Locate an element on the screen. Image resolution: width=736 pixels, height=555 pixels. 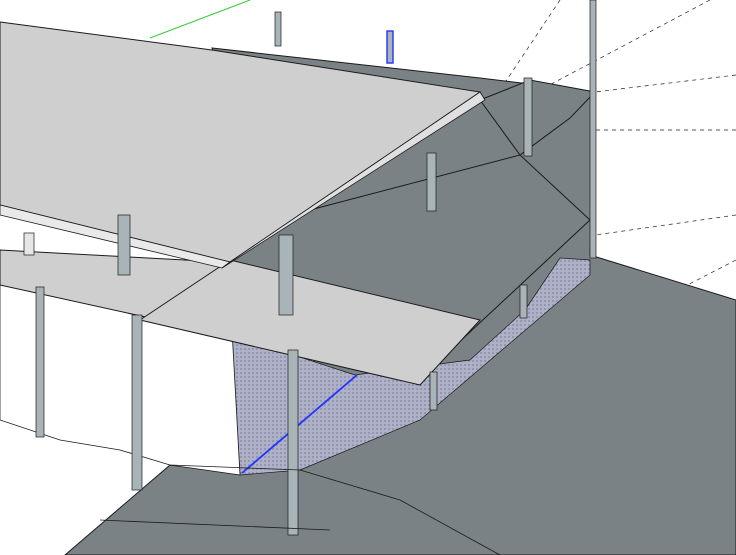
post-selected-blue is located at coordinates (390, 47).